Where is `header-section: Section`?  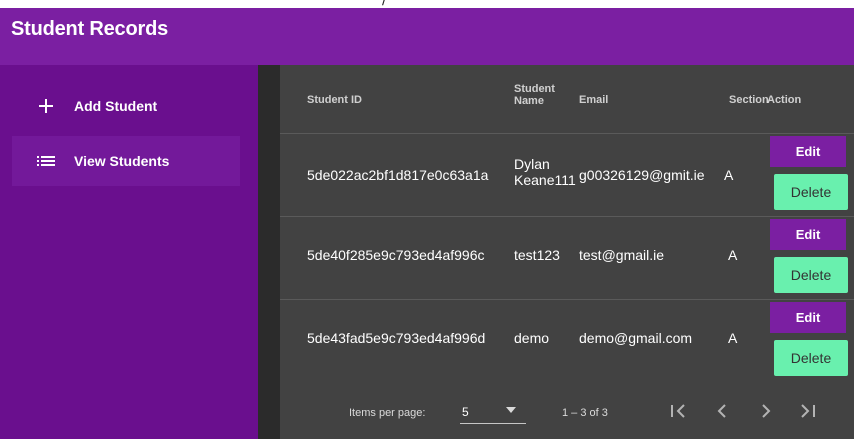
header-section: Section is located at coordinates (749, 100).